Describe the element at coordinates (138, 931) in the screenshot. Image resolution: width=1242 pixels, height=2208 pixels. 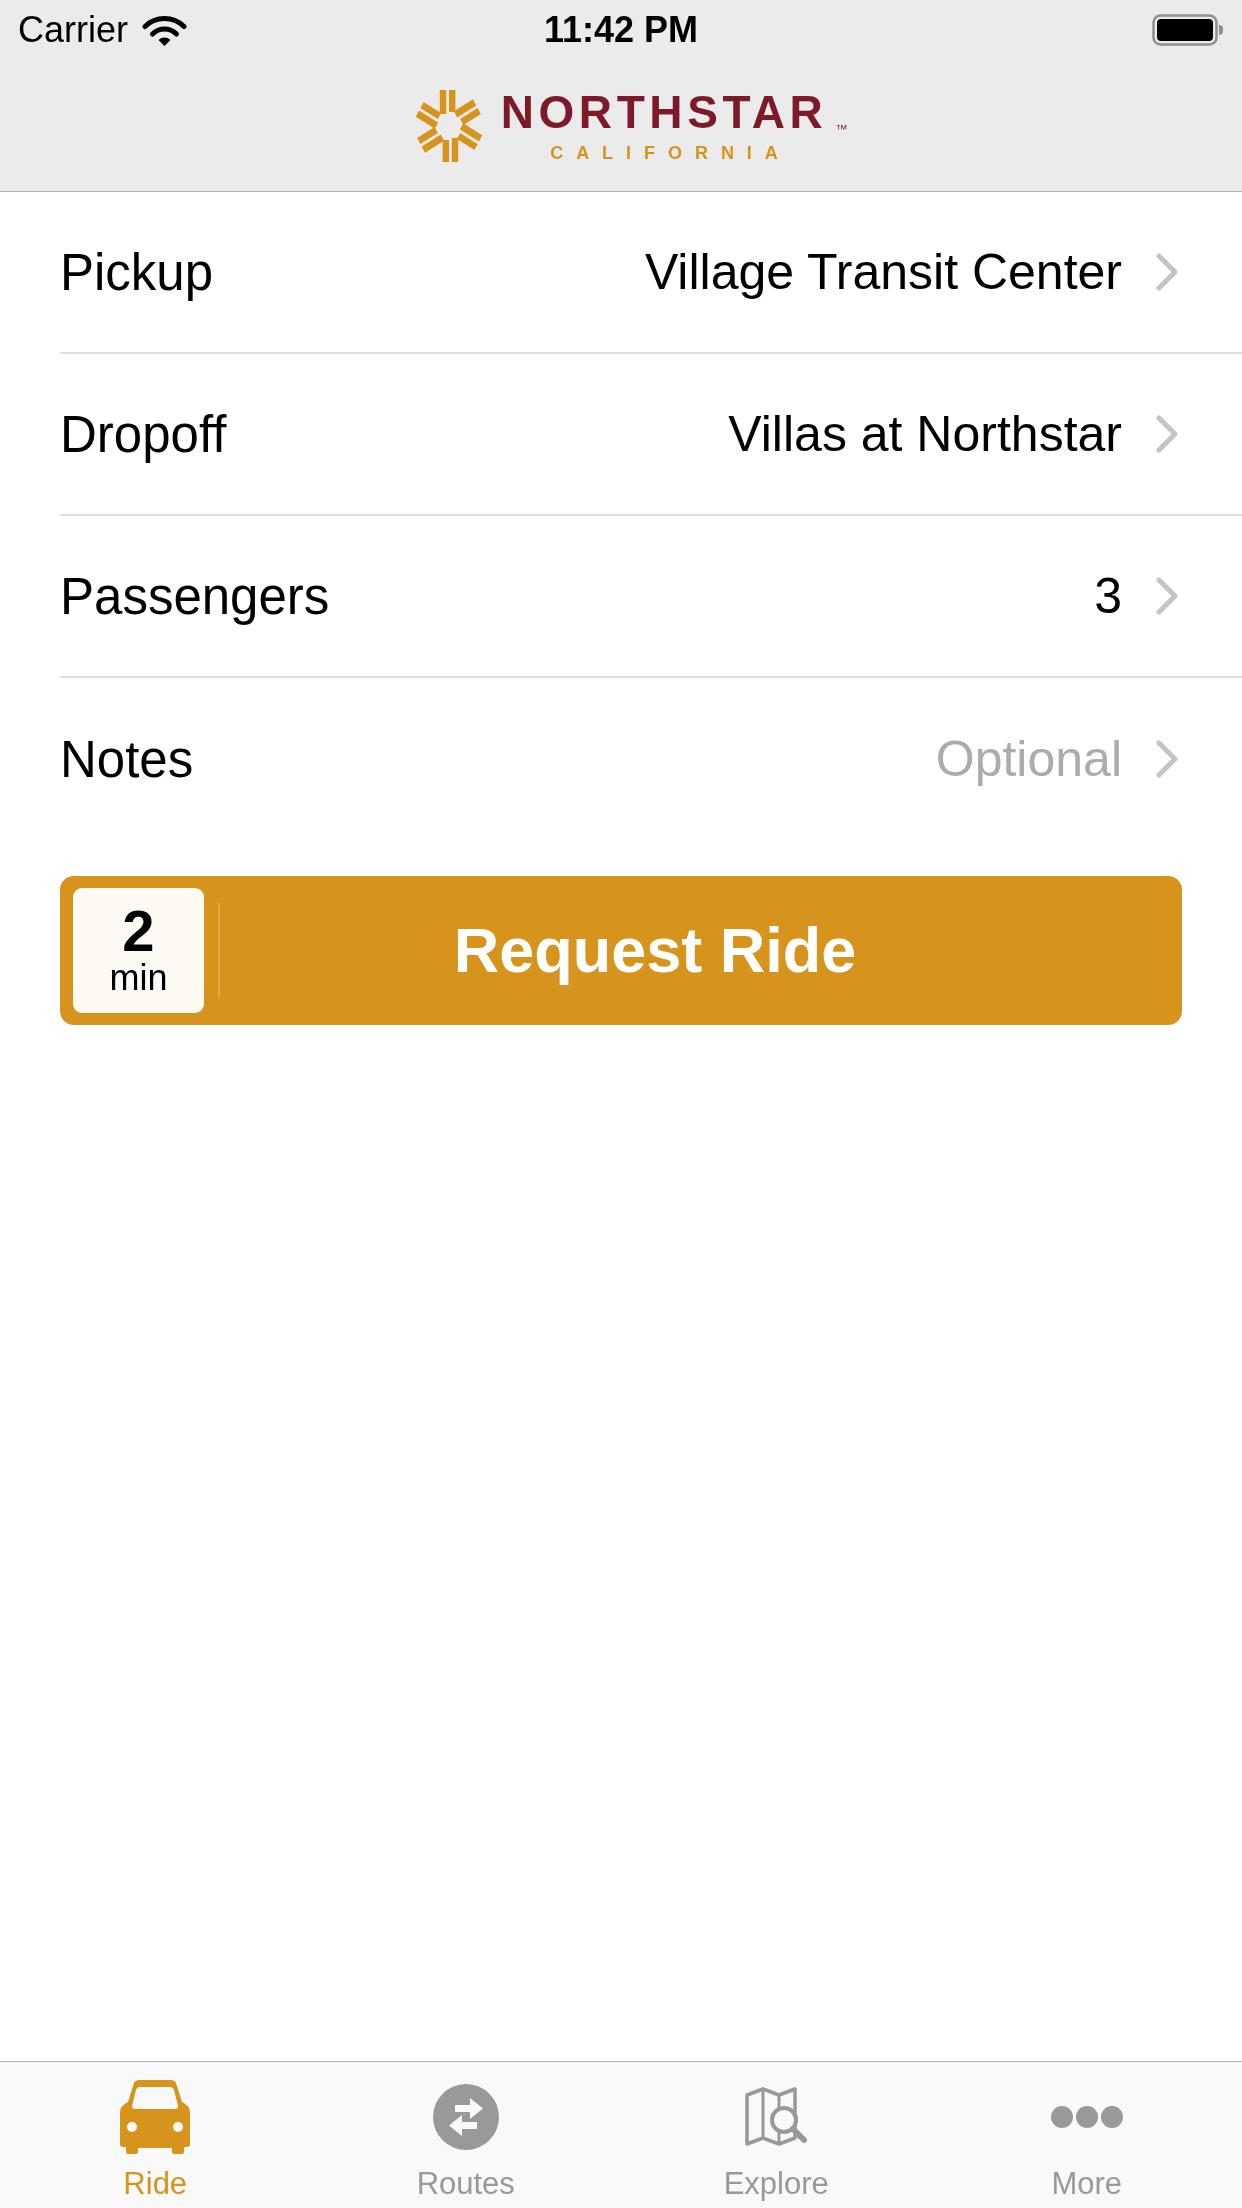
I see `wait-time-value: 2` at that location.